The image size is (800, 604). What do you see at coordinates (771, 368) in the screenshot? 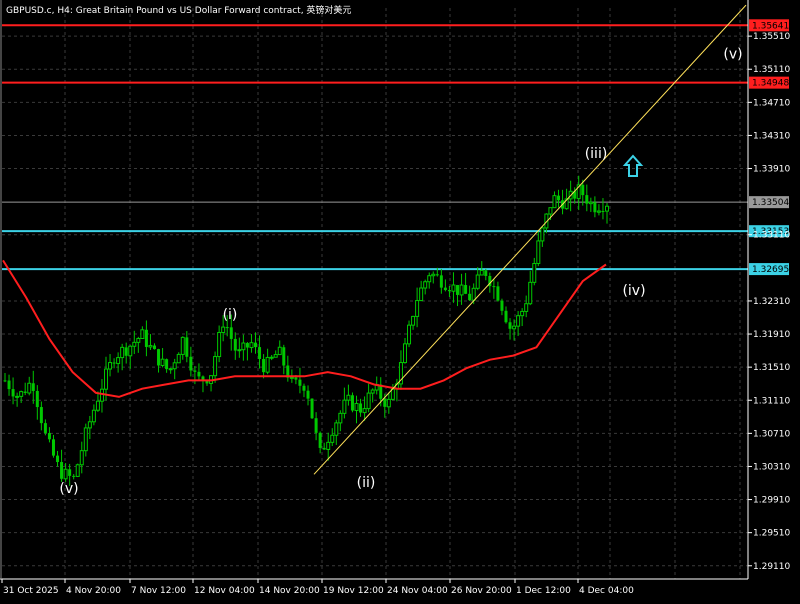
I see `y-tick-label: 1.31510` at bounding box center [771, 368].